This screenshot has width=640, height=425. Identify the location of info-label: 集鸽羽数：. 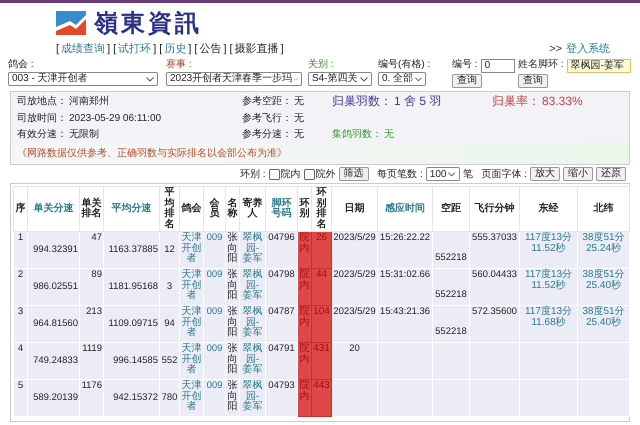
(357, 134).